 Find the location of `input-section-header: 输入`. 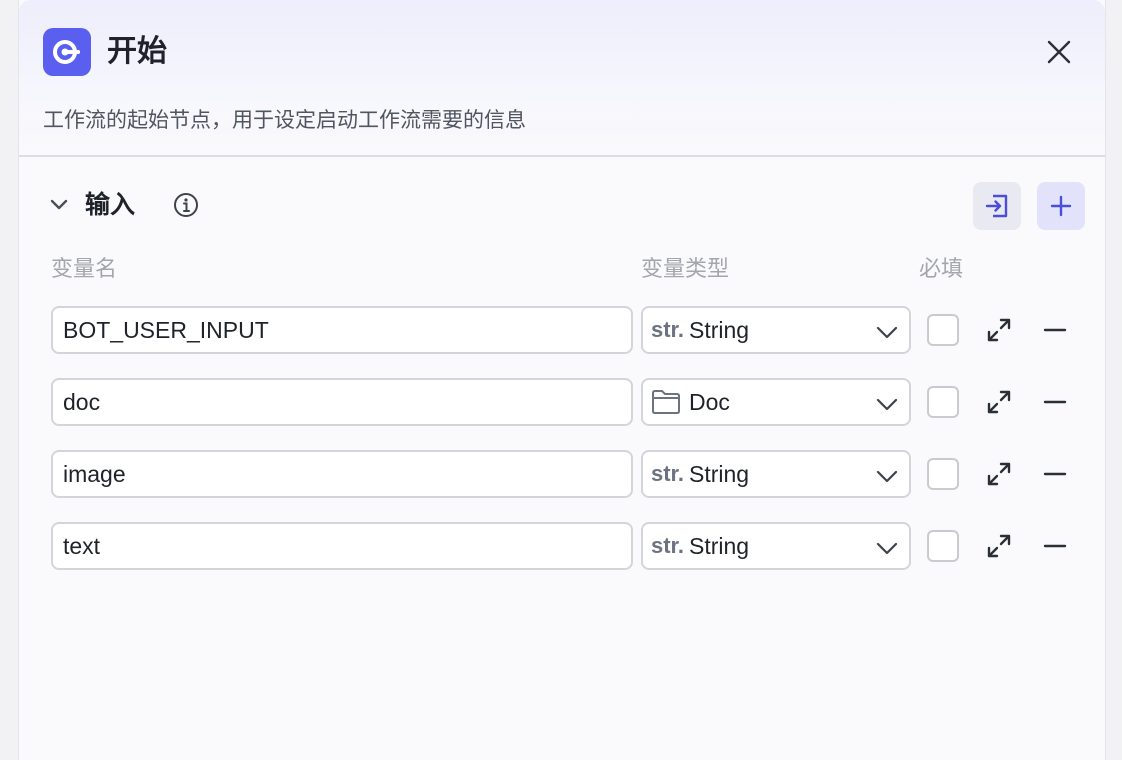

input-section-header: 输入 is located at coordinates (564, 206).